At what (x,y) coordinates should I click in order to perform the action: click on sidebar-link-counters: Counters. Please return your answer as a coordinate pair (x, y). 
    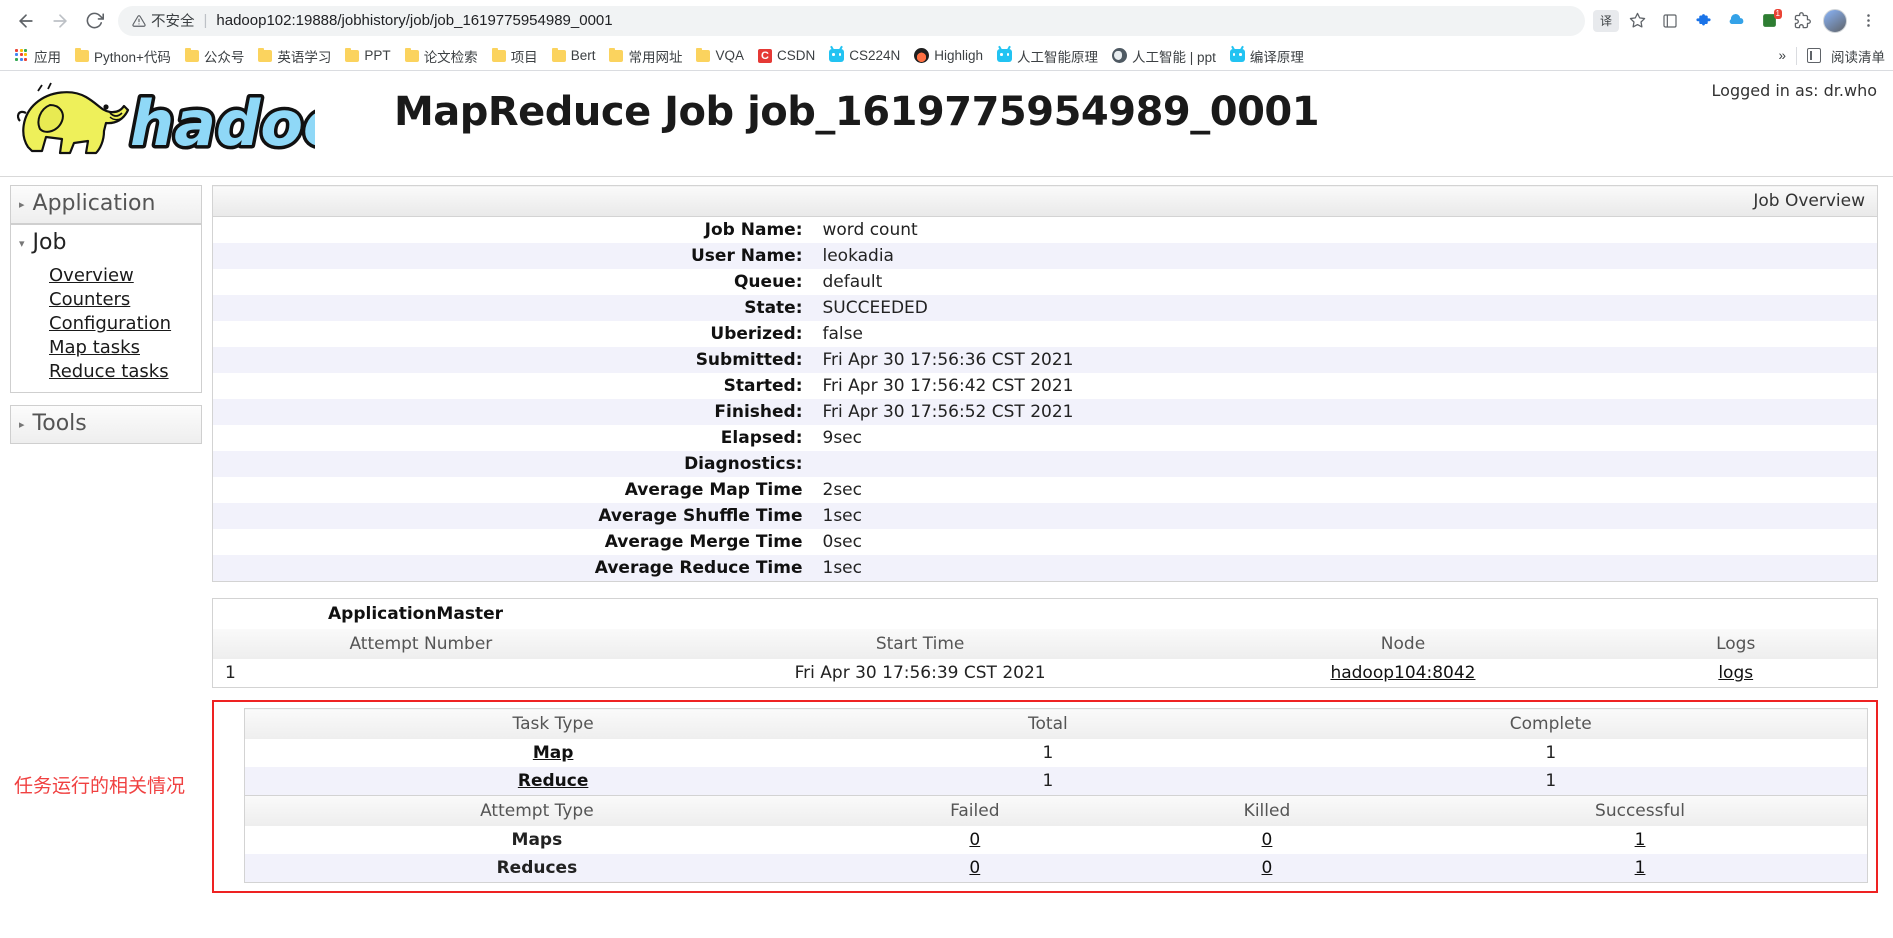
    Looking at the image, I should click on (125, 300).